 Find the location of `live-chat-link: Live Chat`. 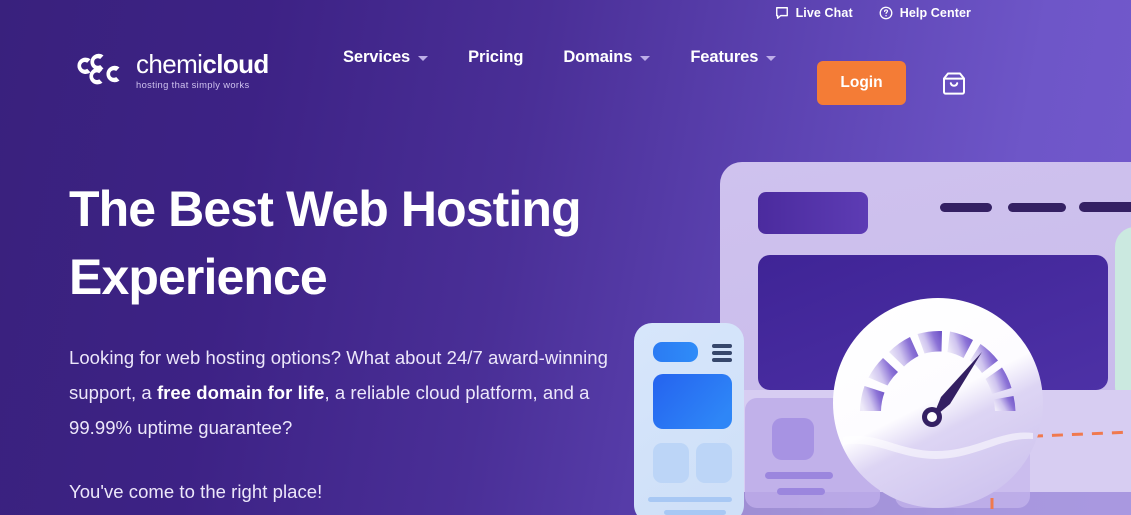

live-chat-link: Live Chat is located at coordinates (814, 13).